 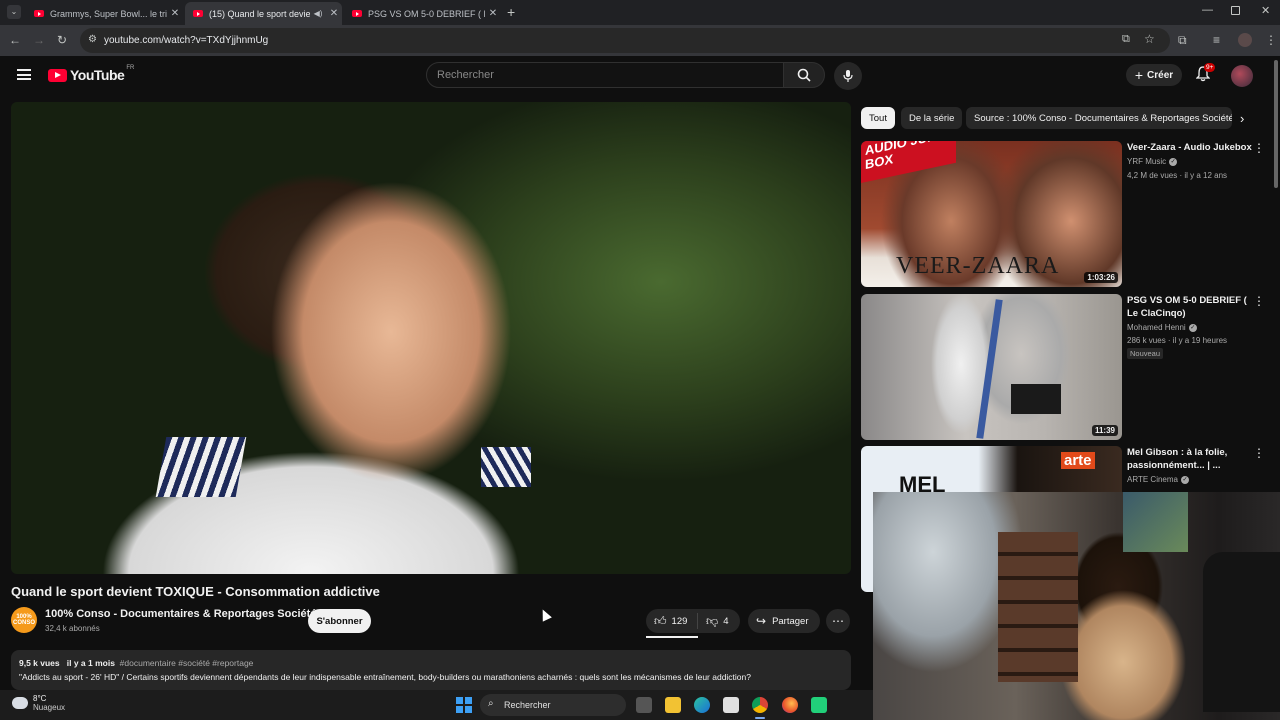 What do you see at coordinates (464, 705) in the screenshot?
I see `windows-start-icon` at bounding box center [464, 705].